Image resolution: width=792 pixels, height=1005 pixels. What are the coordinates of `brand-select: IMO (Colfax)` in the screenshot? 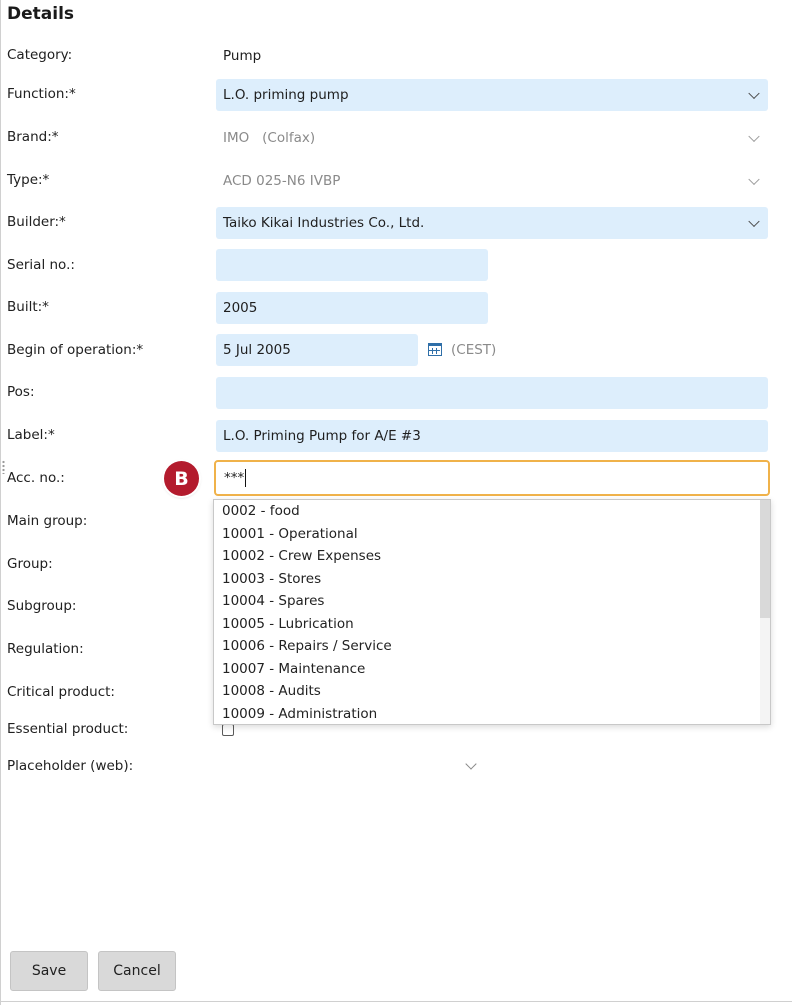 It's located at (492, 138).